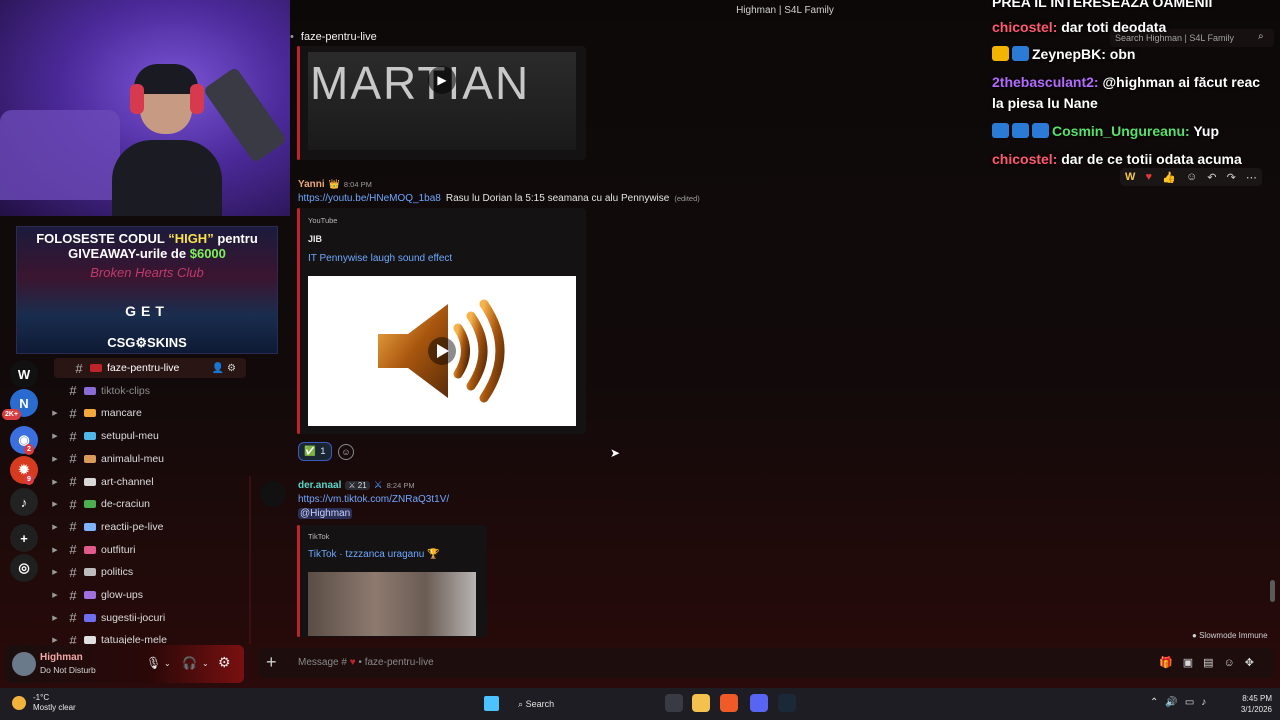  Describe the element at coordinates (1130, 177) in the screenshot. I see `w-reaction-icon: W` at that location.